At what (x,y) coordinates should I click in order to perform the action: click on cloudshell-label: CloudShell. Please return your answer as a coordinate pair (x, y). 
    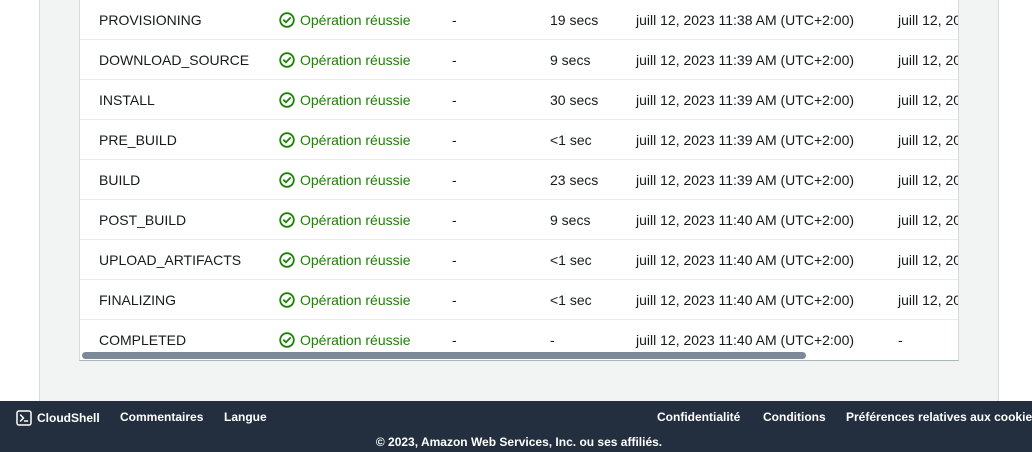
    Looking at the image, I should click on (68, 418).